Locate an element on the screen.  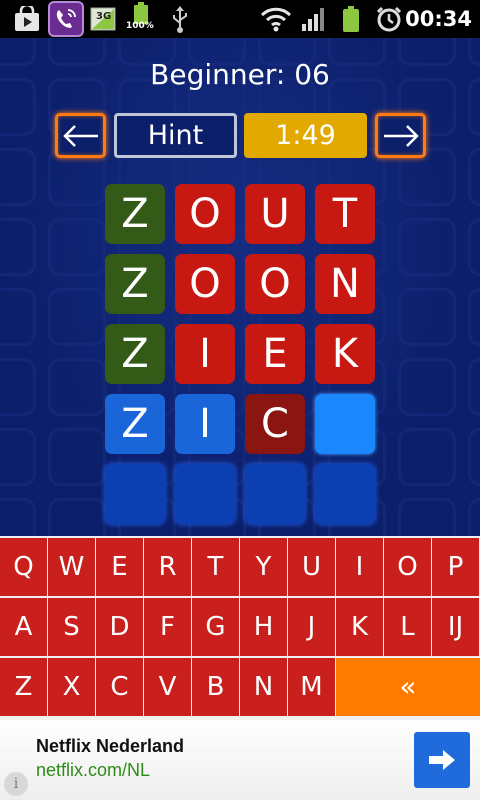
key-w: W is located at coordinates (71, 567).